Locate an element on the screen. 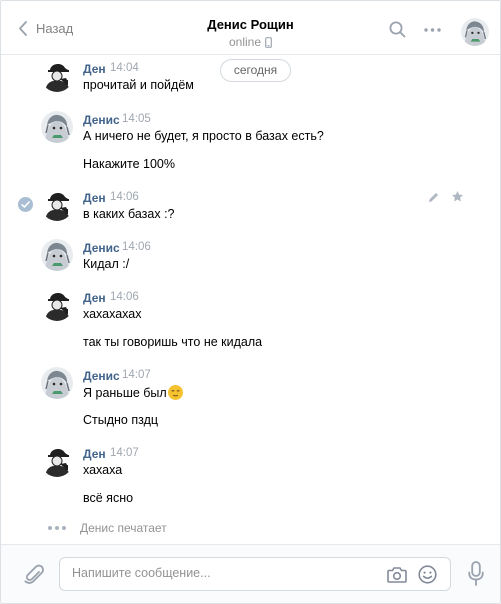 This screenshot has height=604, width=501. chat-header: Назад Денис Рощин online is located at coordinates (250, 28).